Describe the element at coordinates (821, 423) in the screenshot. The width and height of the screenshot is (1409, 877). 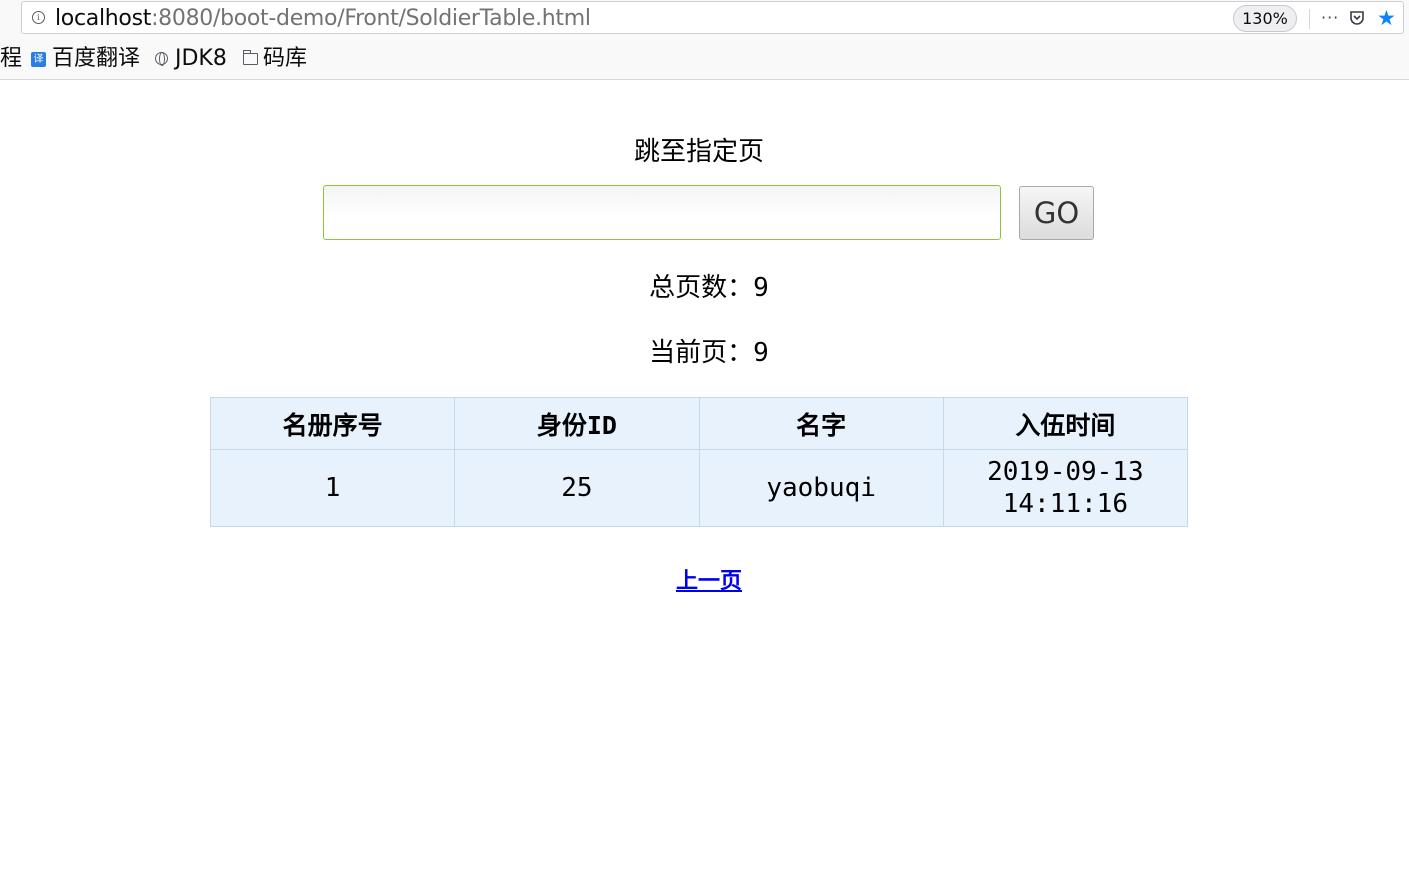
I see `column-header-name: 名字` at that location.